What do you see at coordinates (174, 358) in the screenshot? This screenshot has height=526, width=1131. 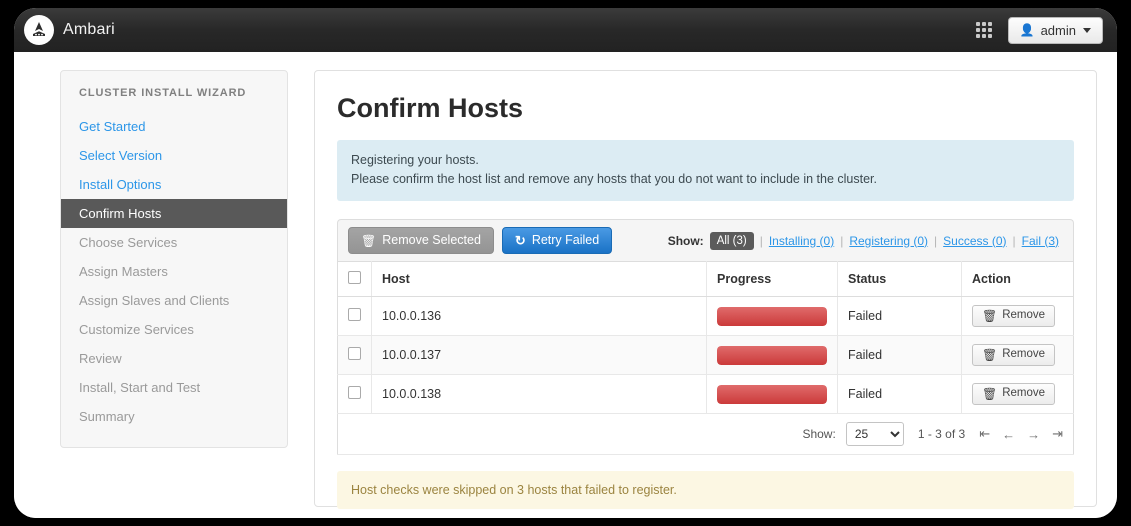 I see `sidebar-item-review: Review` at bounding box center [174, 358].